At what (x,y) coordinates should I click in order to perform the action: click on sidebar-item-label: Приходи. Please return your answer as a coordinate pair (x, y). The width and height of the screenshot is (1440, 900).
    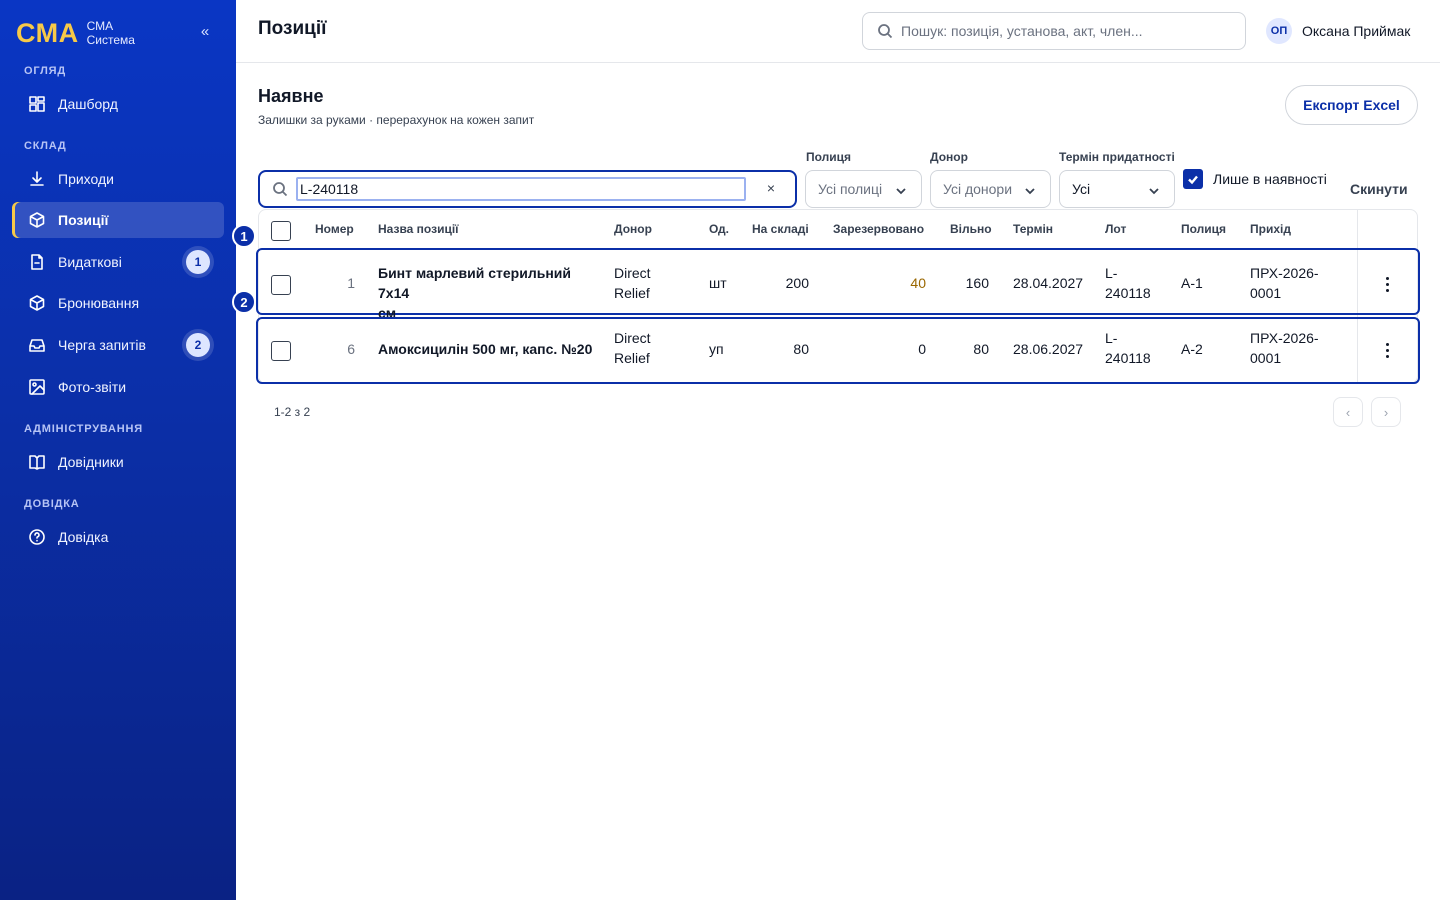
    Looking at the image, I should click on (86, 179).